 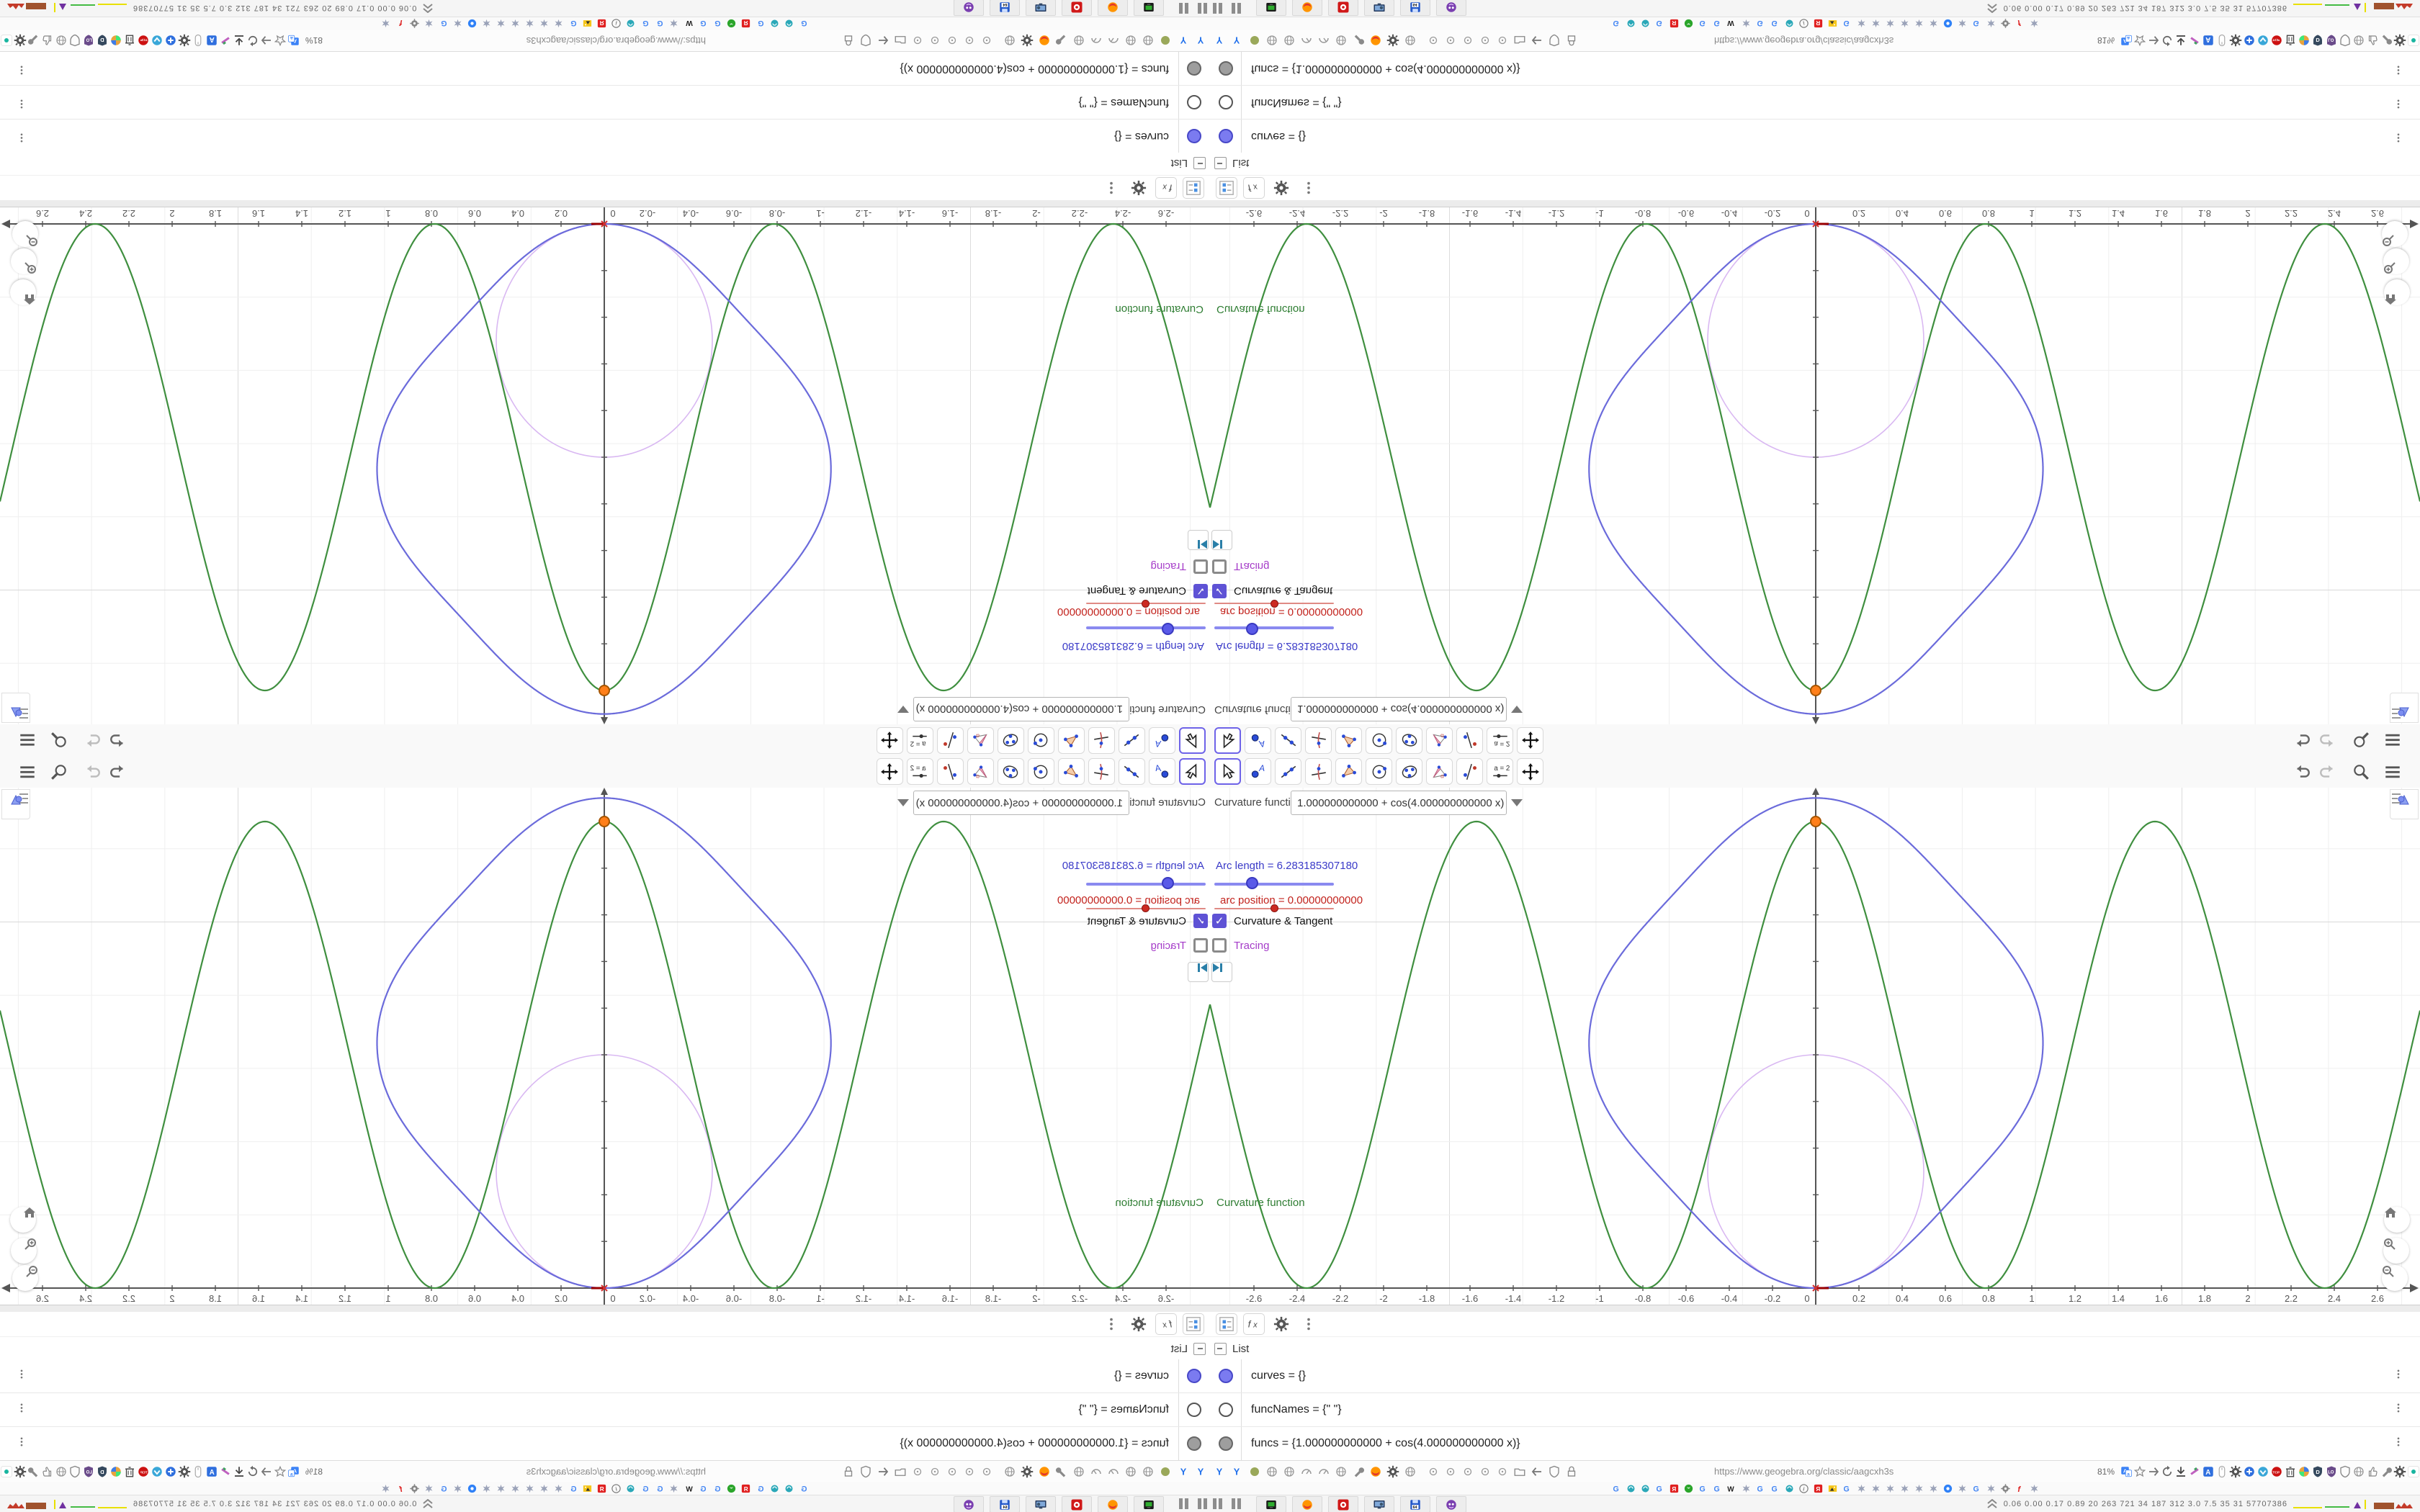 I want to click on down-blue-icon, so click(x=157, y=40).